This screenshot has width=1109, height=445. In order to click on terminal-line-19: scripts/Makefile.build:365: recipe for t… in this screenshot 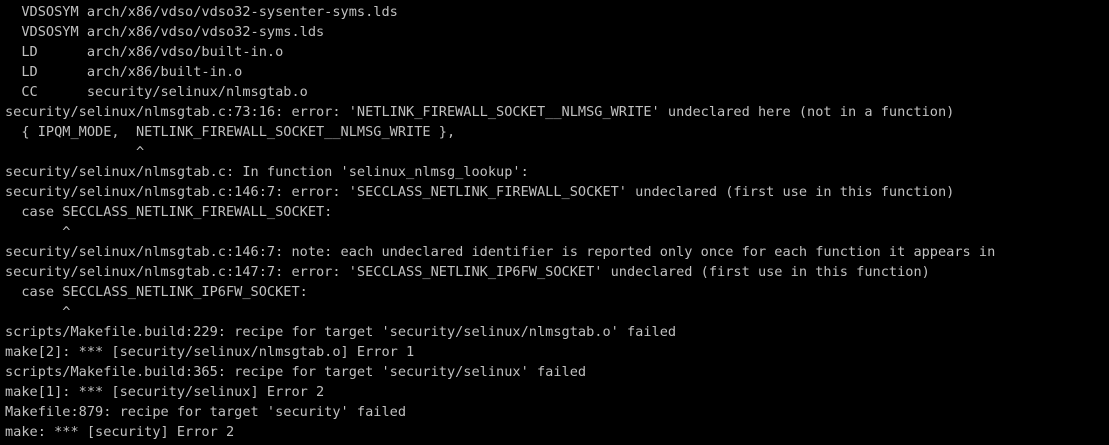, I will do `click(296, 372)`.